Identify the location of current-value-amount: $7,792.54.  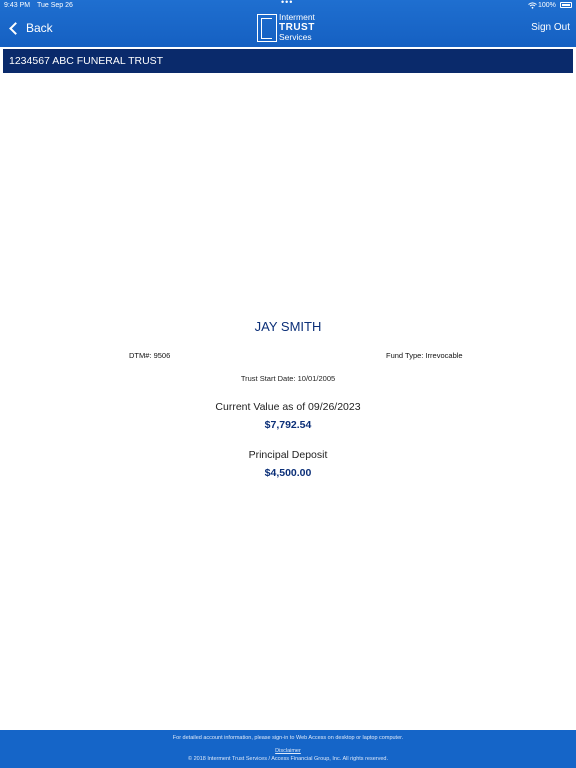
(288, 425).